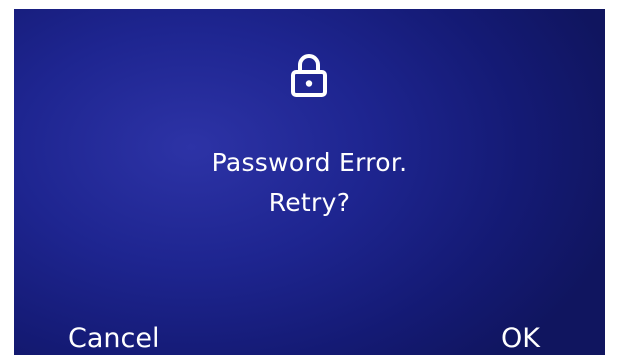  I want to click on ok-button: OK, so click(520, 338).